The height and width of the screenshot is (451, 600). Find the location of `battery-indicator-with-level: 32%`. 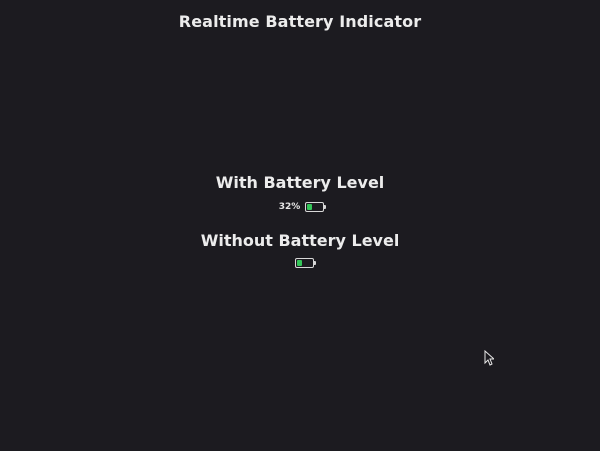

battery-indicator-with-level: 32% is located at coordinates (300, 207).